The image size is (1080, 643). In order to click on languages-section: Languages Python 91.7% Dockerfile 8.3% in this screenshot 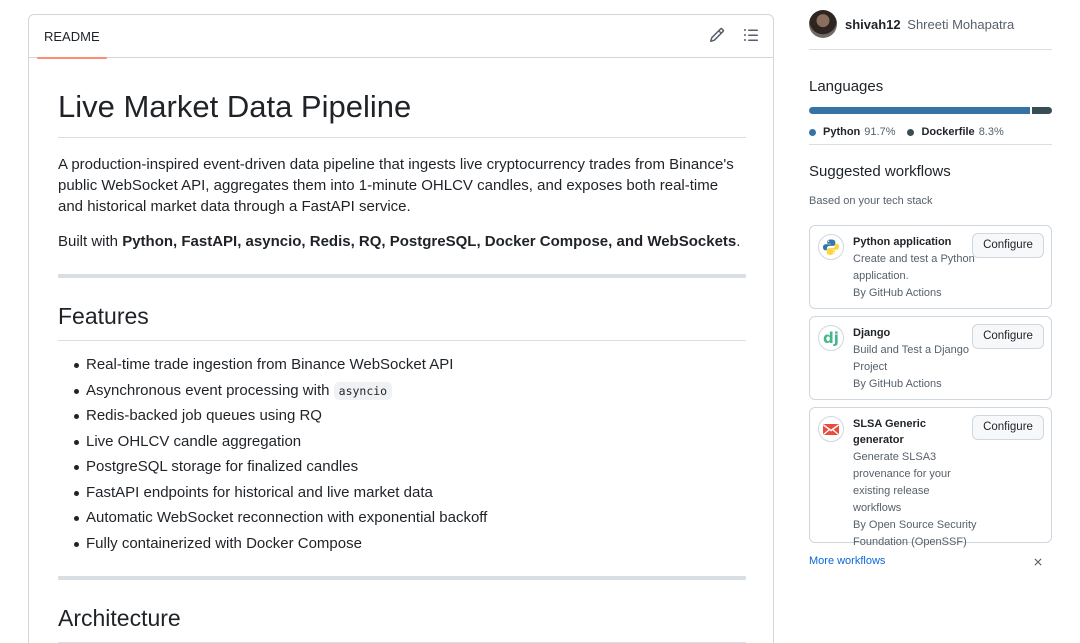, I will do `click(930, 97)`.